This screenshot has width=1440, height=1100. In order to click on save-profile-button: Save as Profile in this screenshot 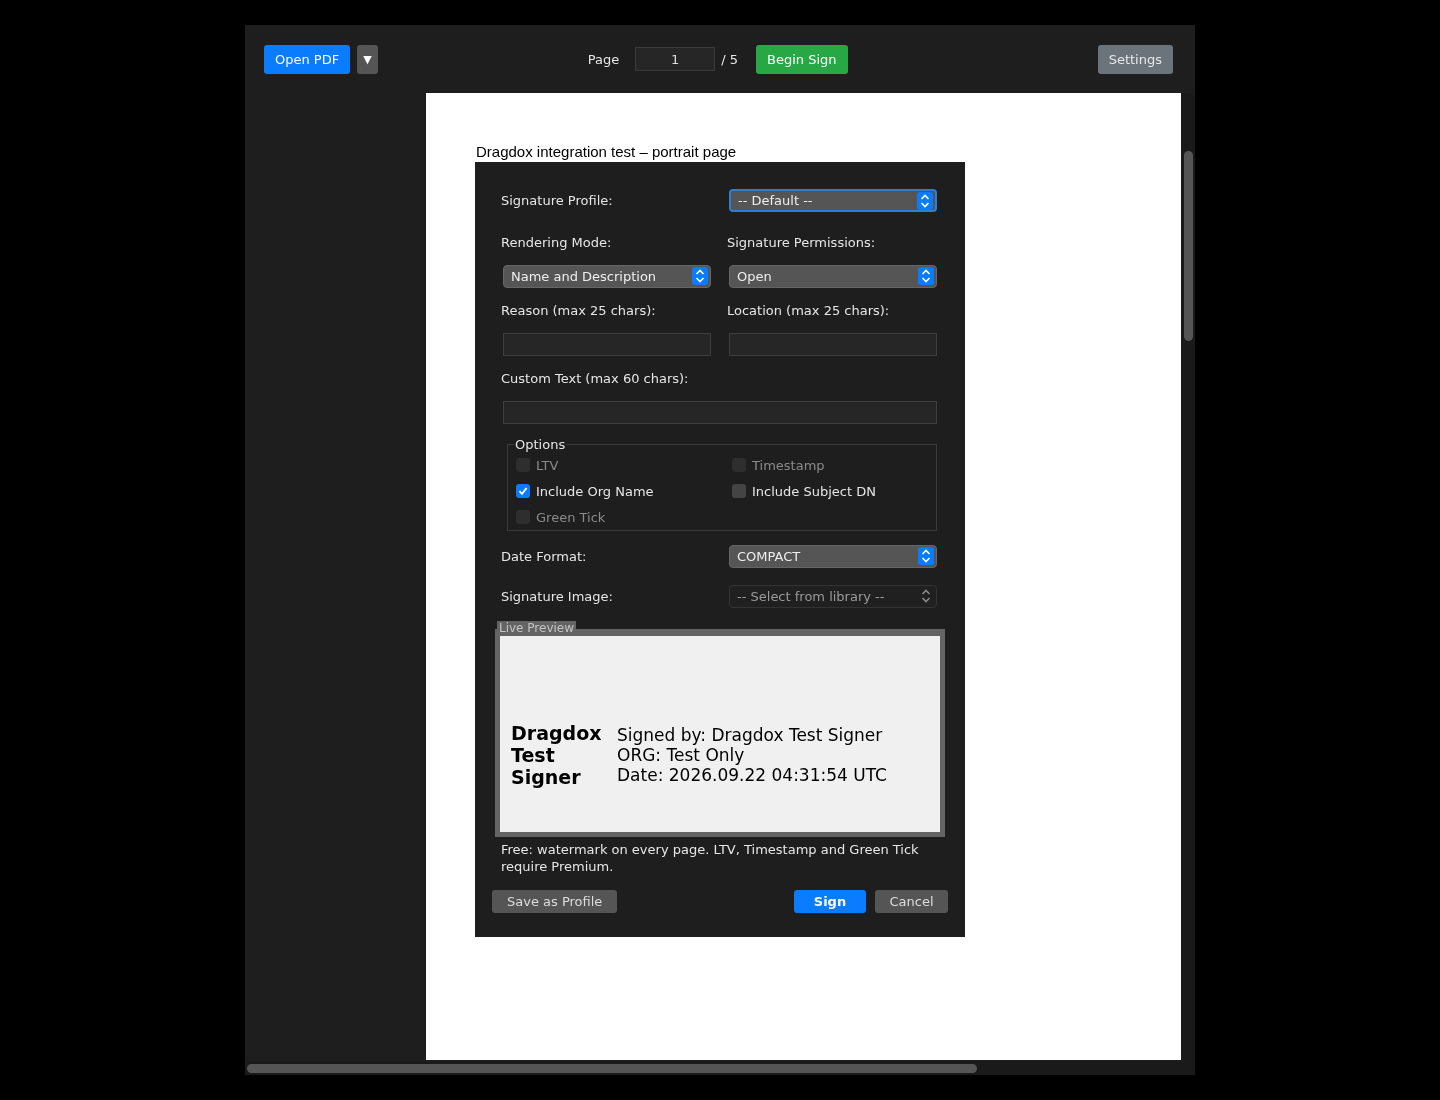, I will do `click(555, 901)`.